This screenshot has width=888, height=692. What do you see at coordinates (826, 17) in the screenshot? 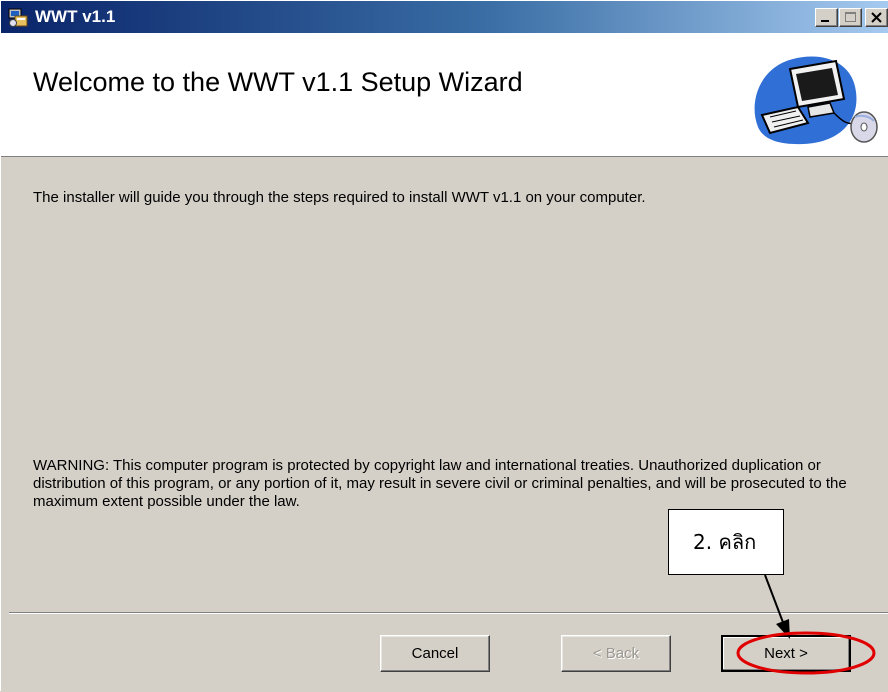
I see `minimize-button` at bounding box center [826, 17].